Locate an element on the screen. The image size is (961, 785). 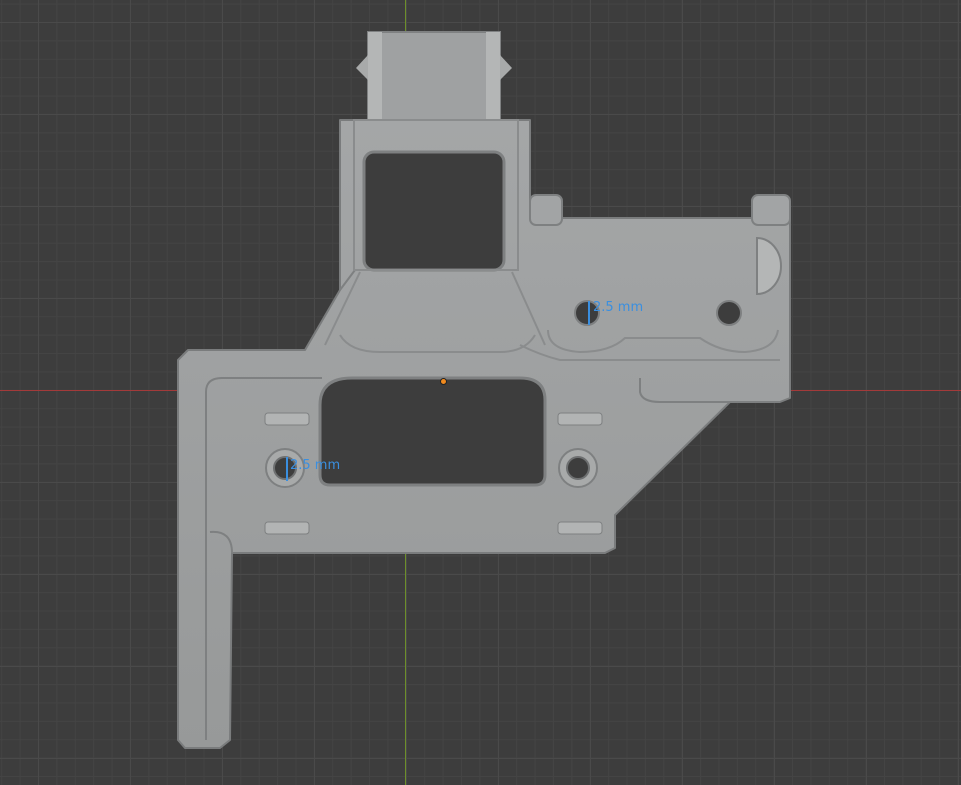
object-origin-point is located at coordinates (443, 381).